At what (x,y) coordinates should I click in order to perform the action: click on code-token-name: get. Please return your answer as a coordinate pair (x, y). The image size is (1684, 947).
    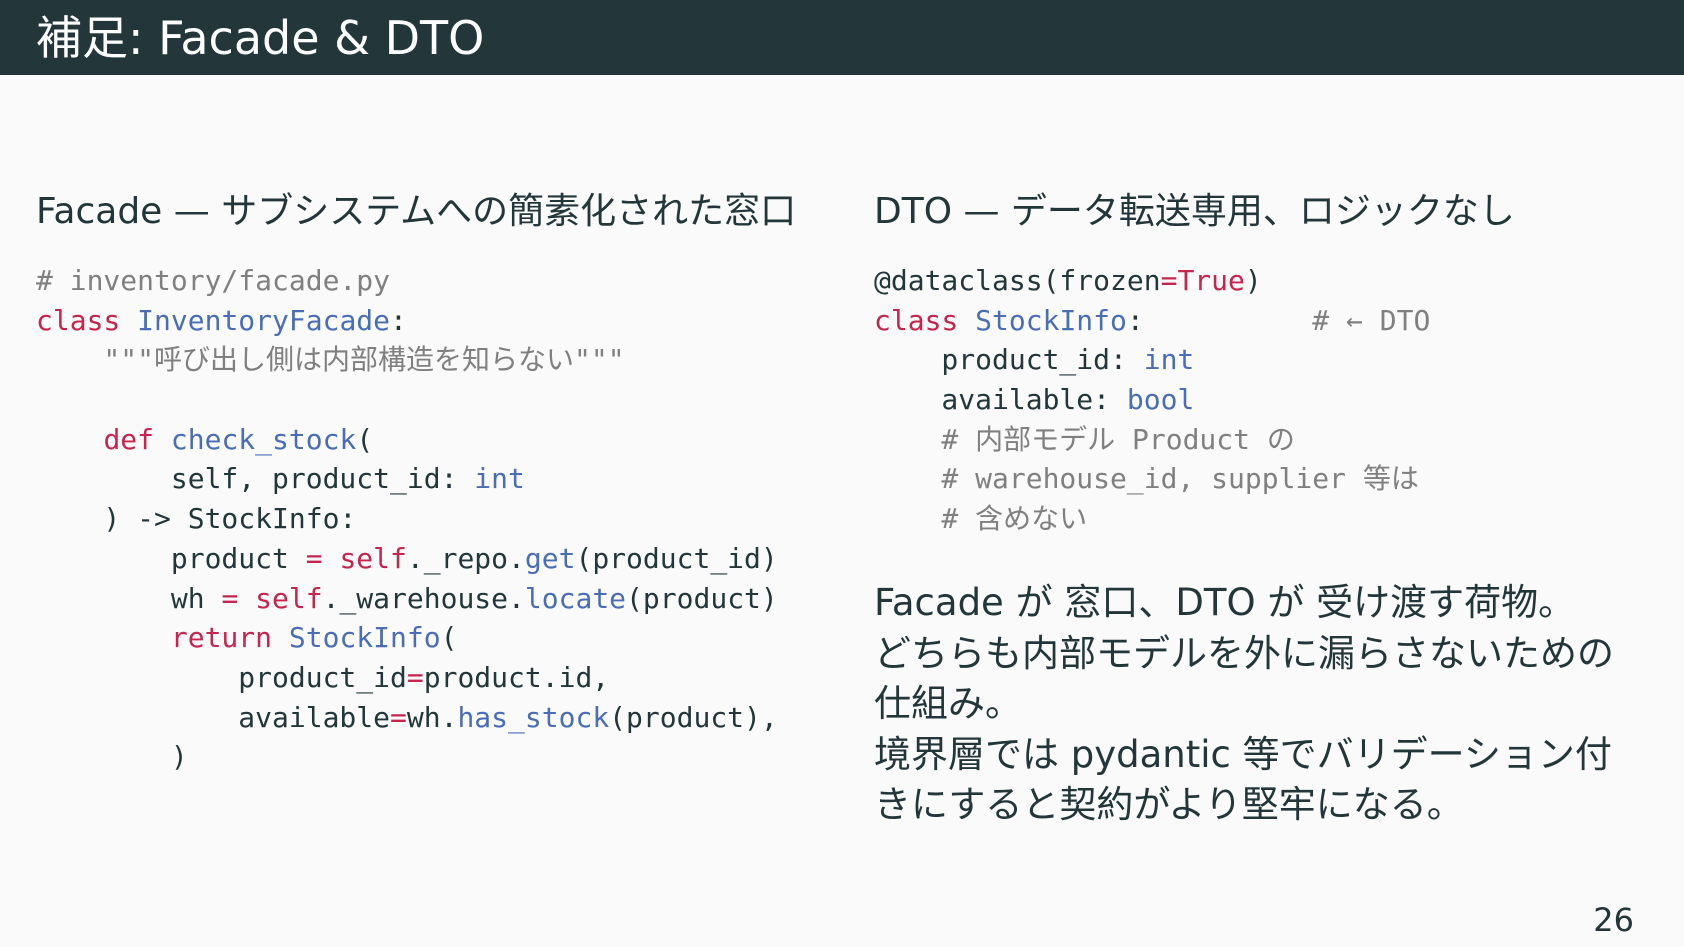
    Looking at the image, I should click on (550, 558).